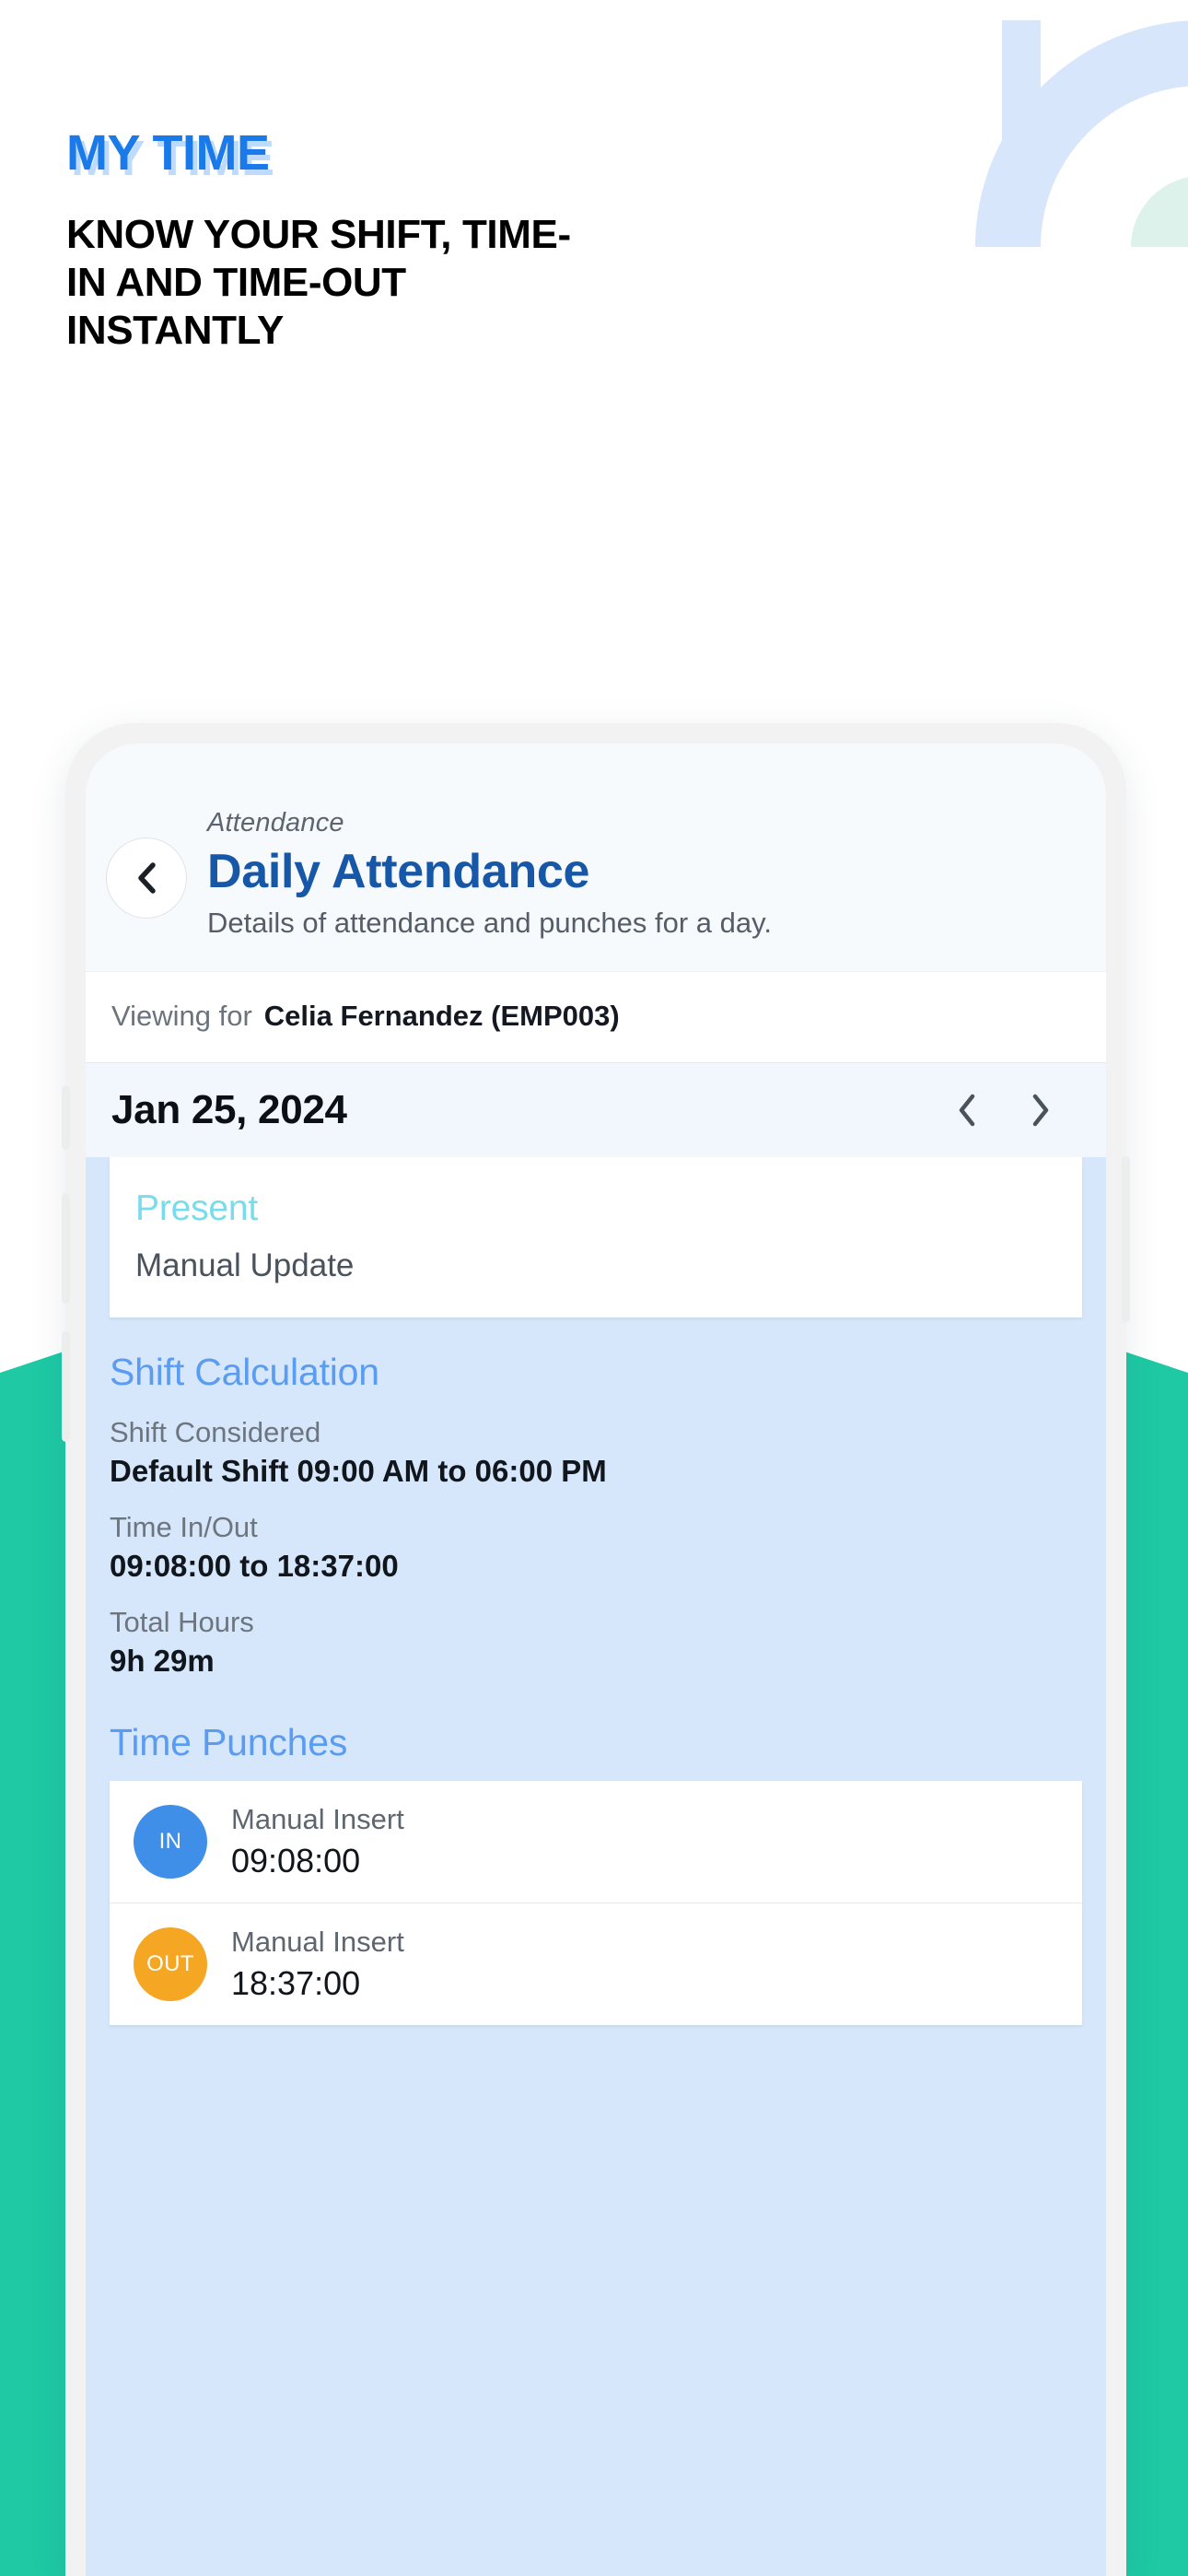 The width and height of the screenshot is (1188, 2576). What do you see at coordinates (1081, 133) in the screenshot?
I see `r-logo-icon` at bounding box center [1081, 133].